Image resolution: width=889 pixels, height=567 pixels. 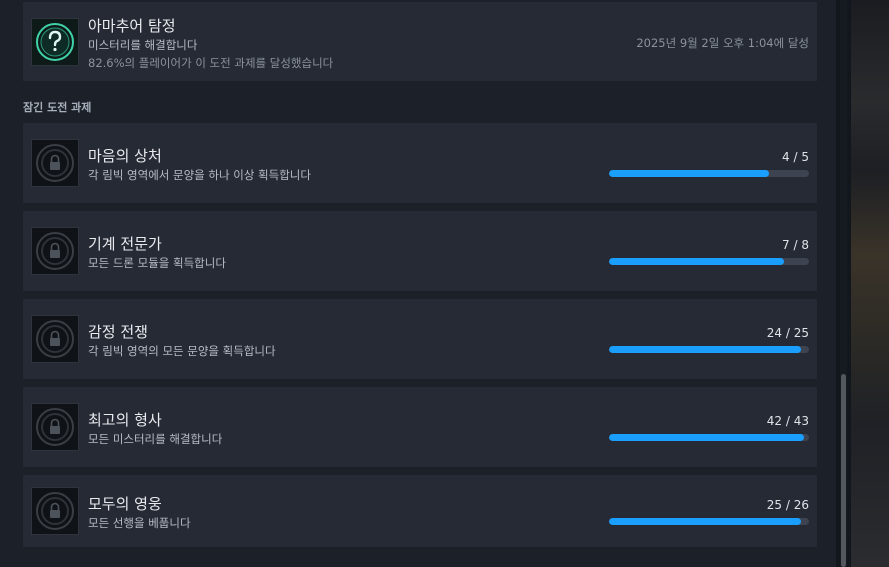 What do you see at coordinates (118, 332) in the screenshot?
I see `achievement-title: 감정 전쟁` at bounding box center [118, 332].